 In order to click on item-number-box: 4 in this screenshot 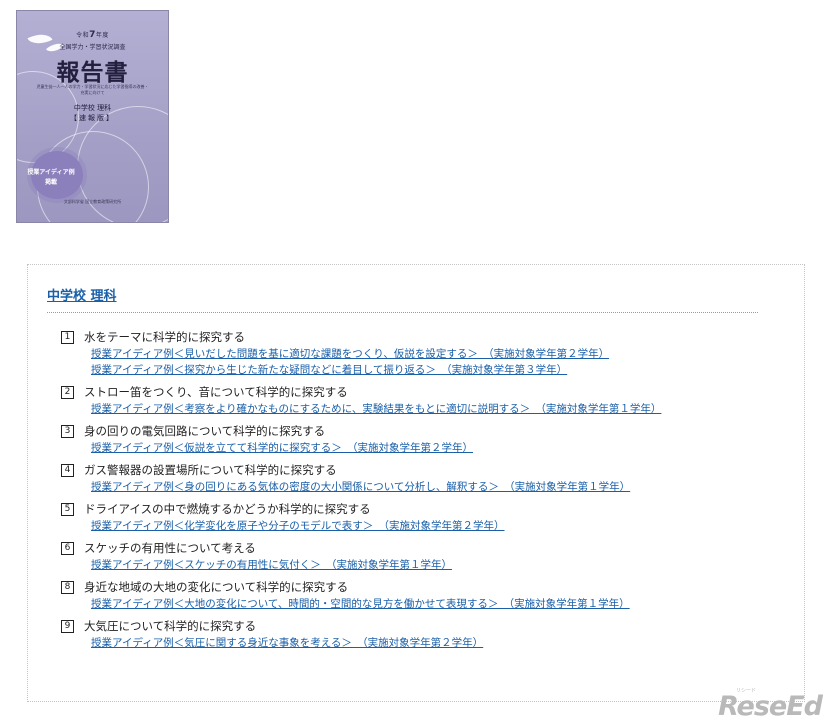, I will do `click(67, 470)`.